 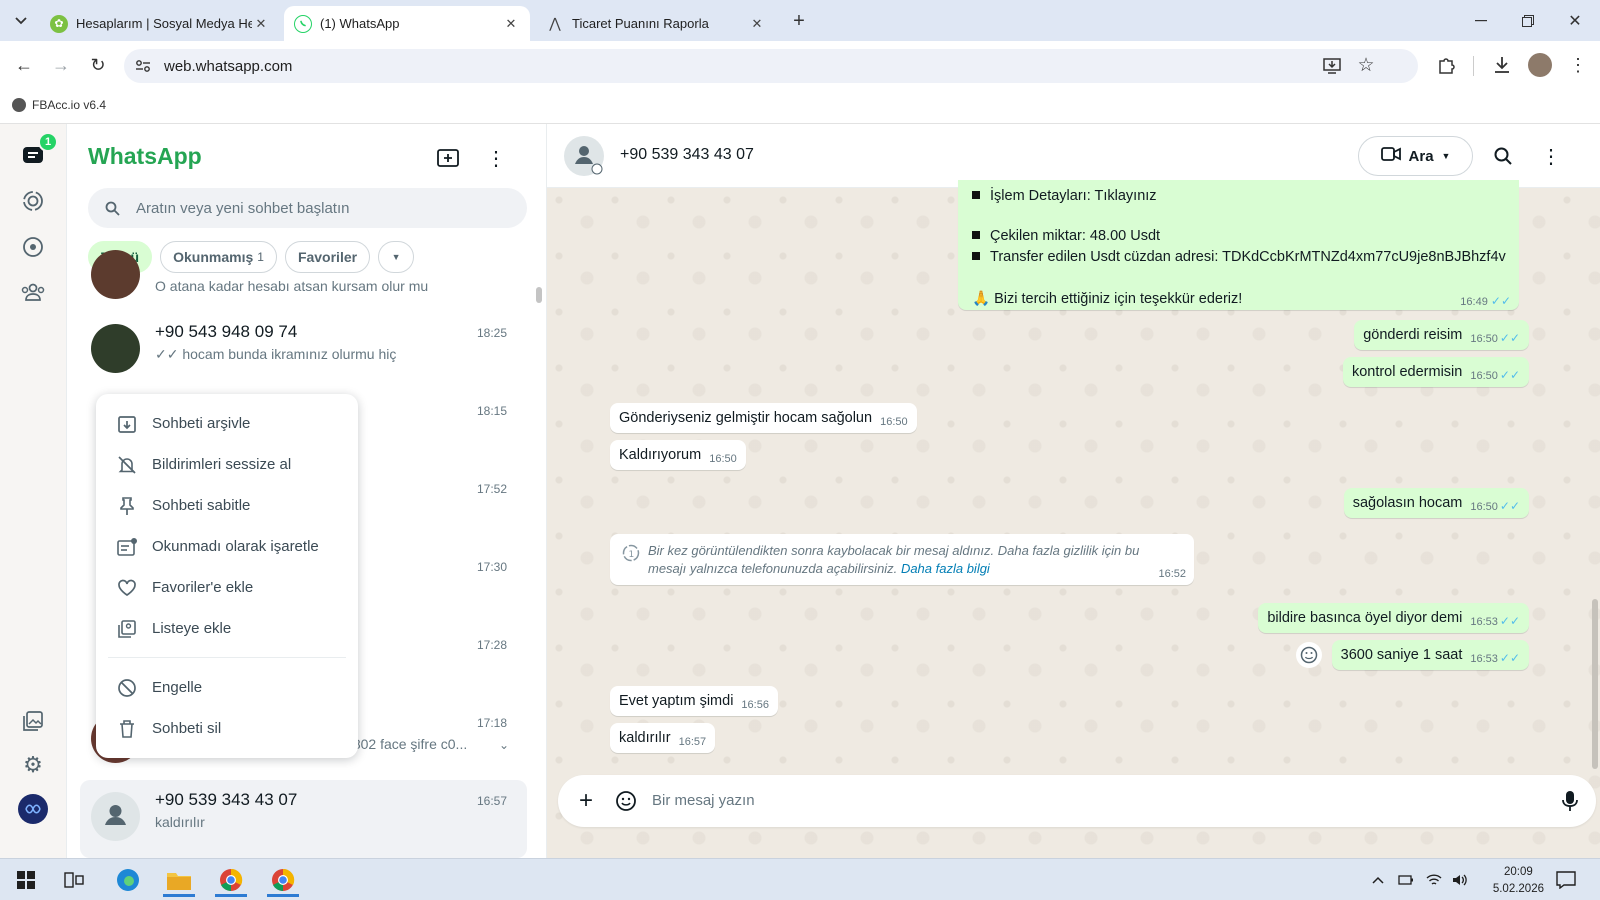 I want to click on restore-window-icon, so click(x=1528, y=21).